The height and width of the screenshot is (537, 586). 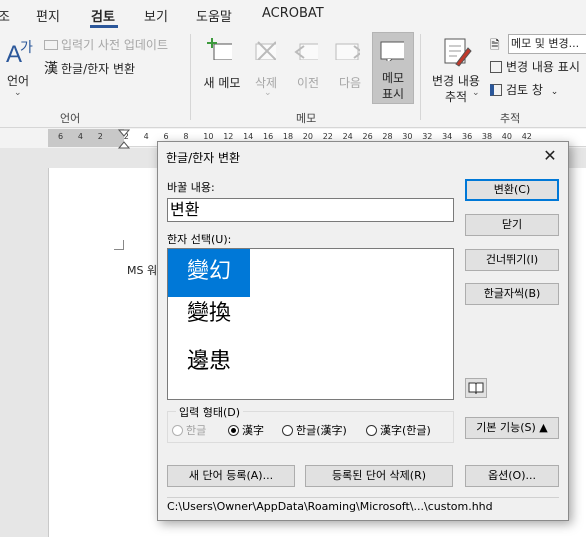 I want to click on ruler-number: 20, so click(x=307, y=136).